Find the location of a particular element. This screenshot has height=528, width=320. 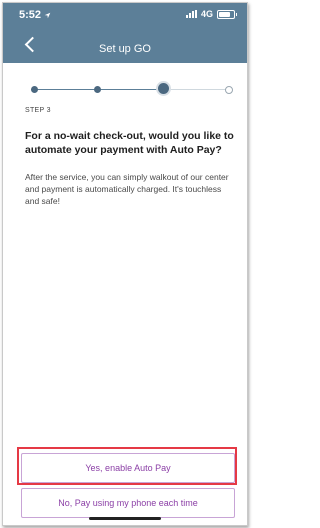

battery-icon is located at coordinates (227, 14).